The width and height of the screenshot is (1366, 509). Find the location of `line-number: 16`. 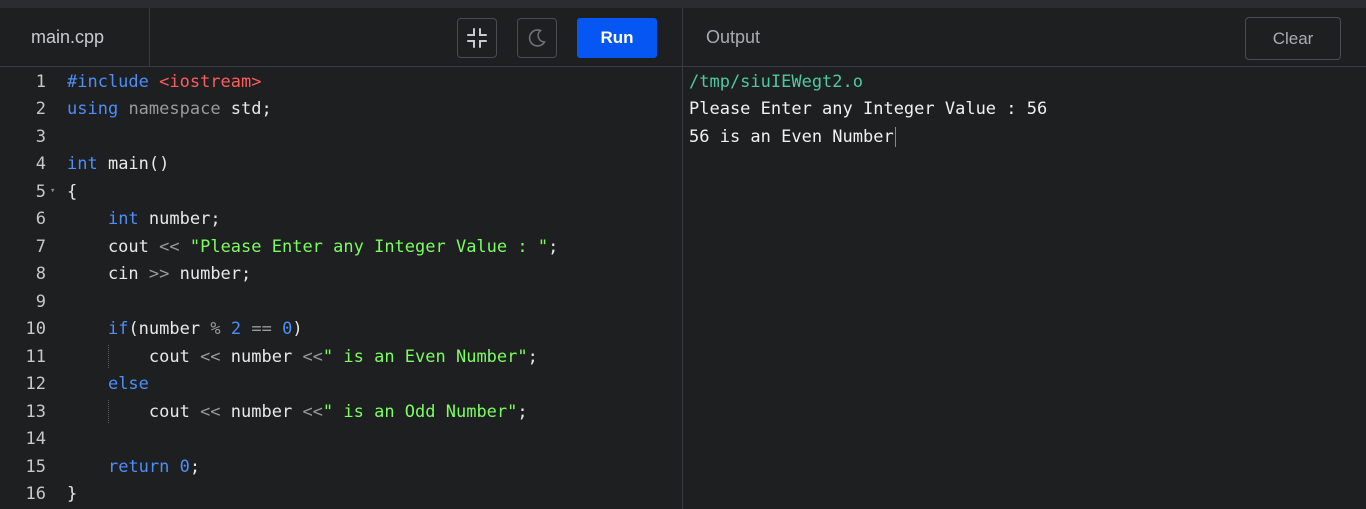

line-number: 16 is located at coordinates (35, 494).